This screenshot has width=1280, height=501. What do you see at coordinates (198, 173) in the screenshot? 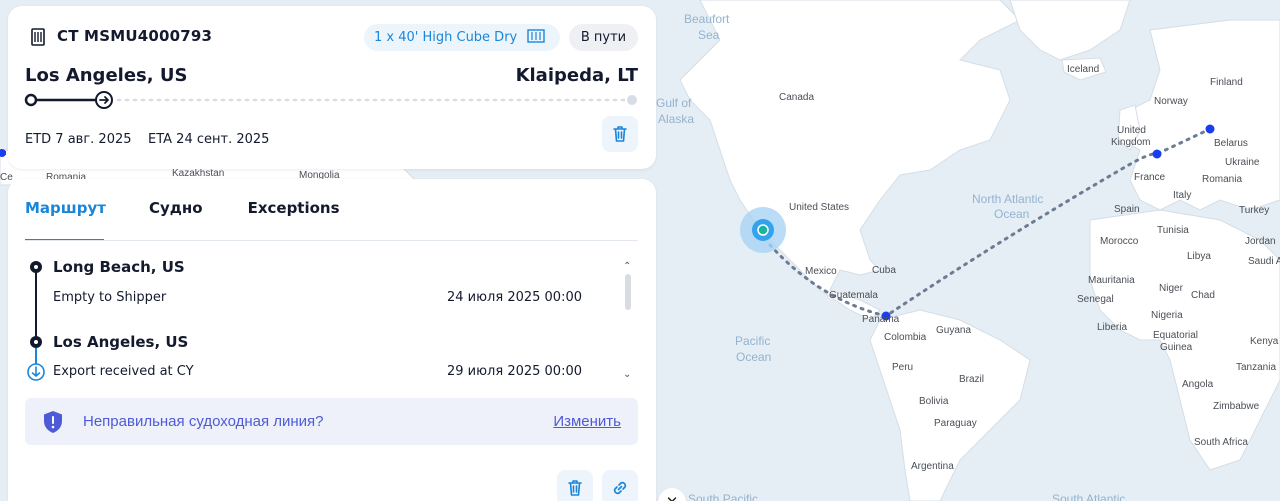
I see `map-label: Kazakhstan` at bounding box center [198, 173].